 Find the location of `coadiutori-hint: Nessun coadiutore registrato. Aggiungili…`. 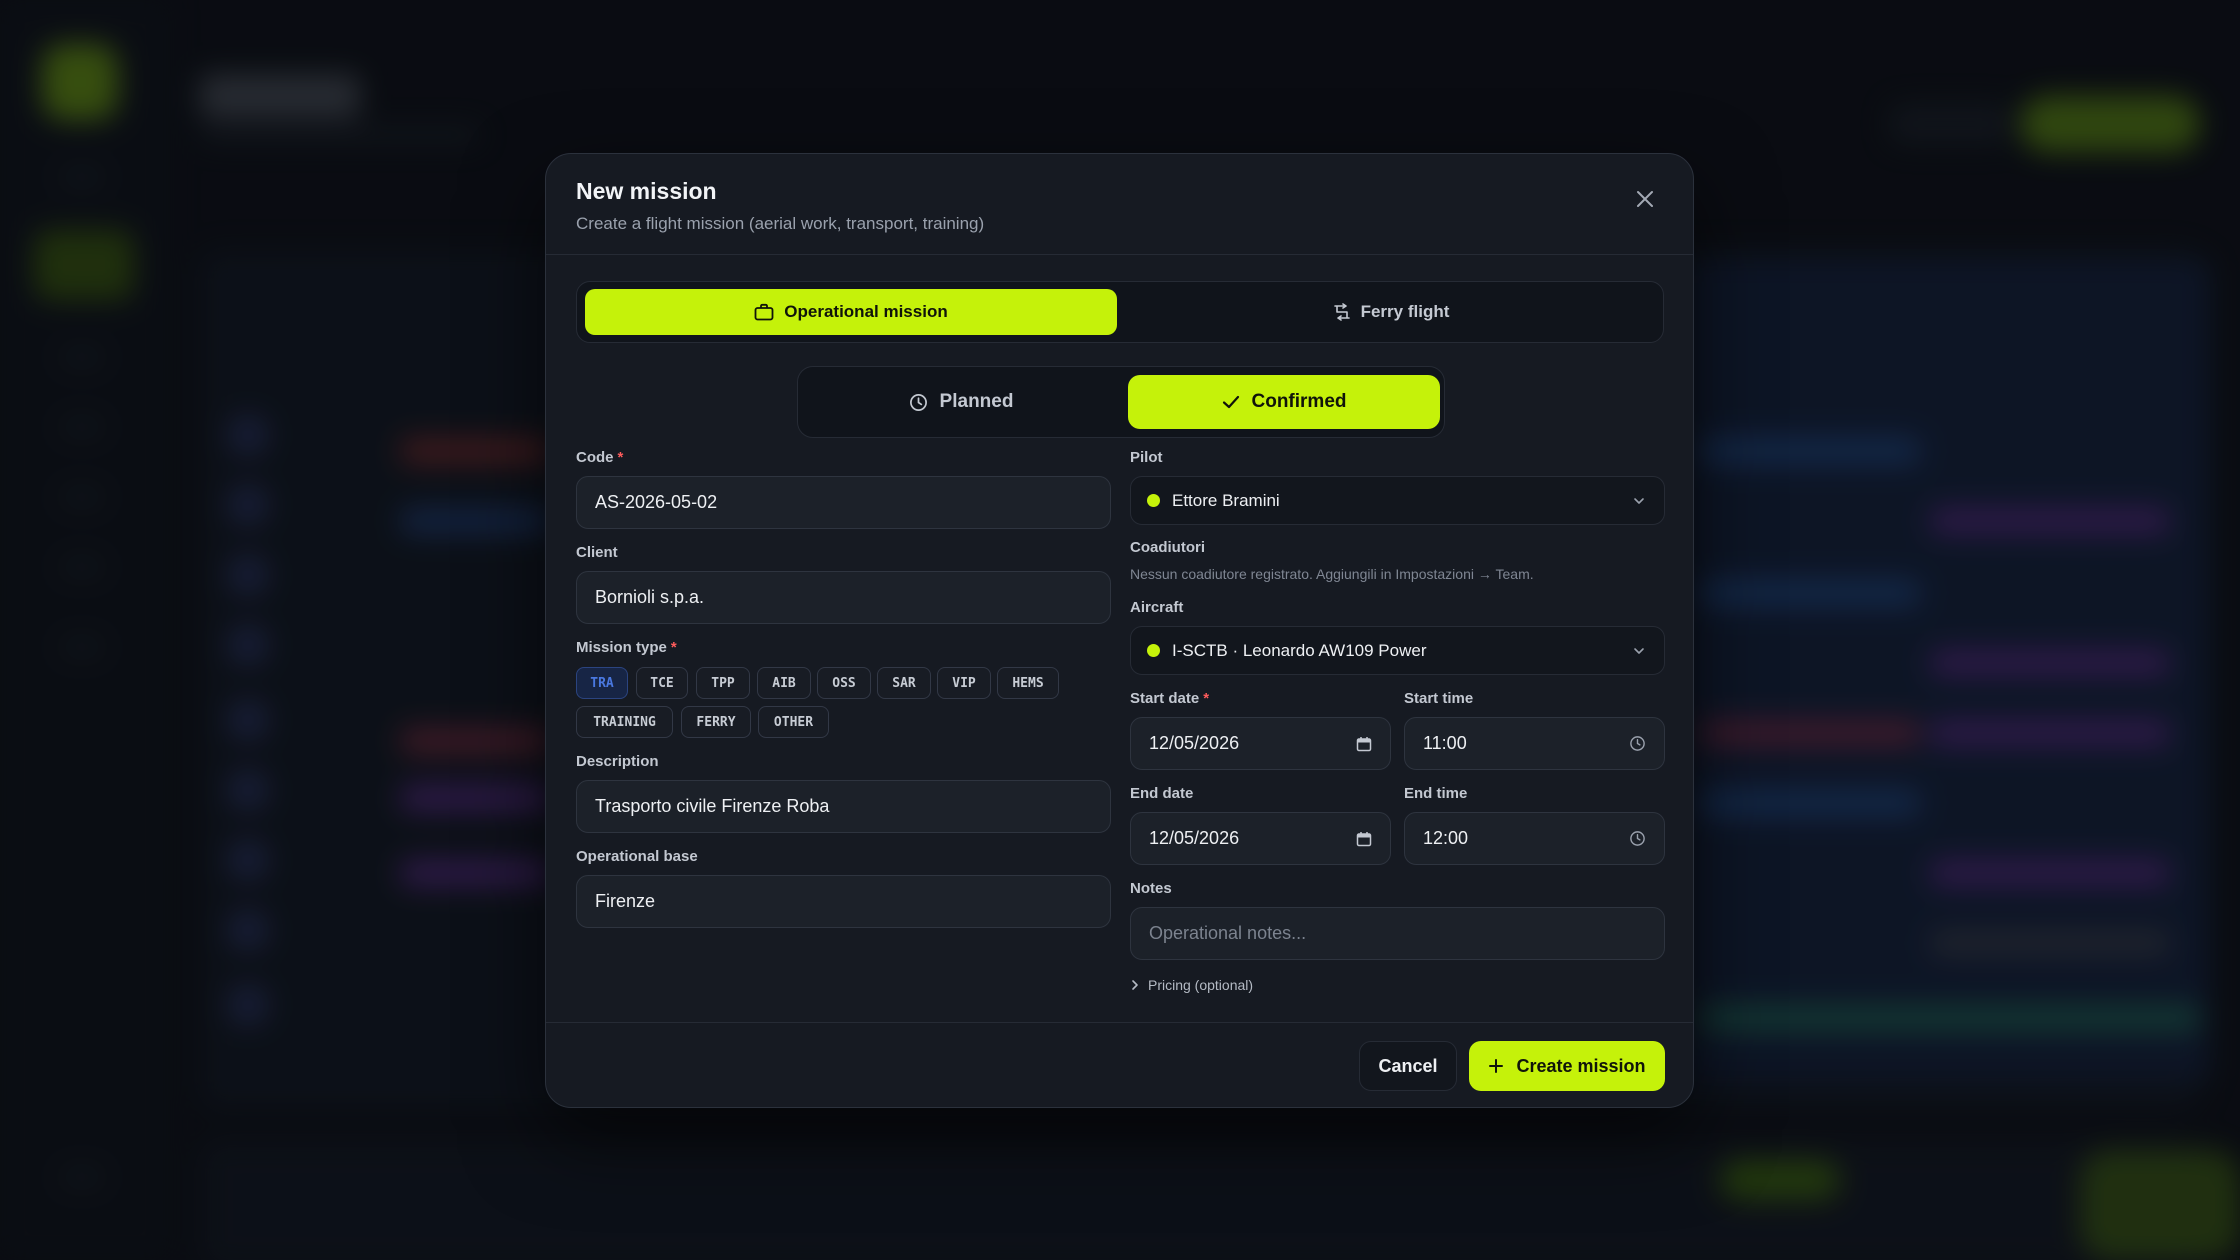

coadiutori-hint: Nessun coadiutore registrato. Aggiungili… is located at coordinates (1332, 574).